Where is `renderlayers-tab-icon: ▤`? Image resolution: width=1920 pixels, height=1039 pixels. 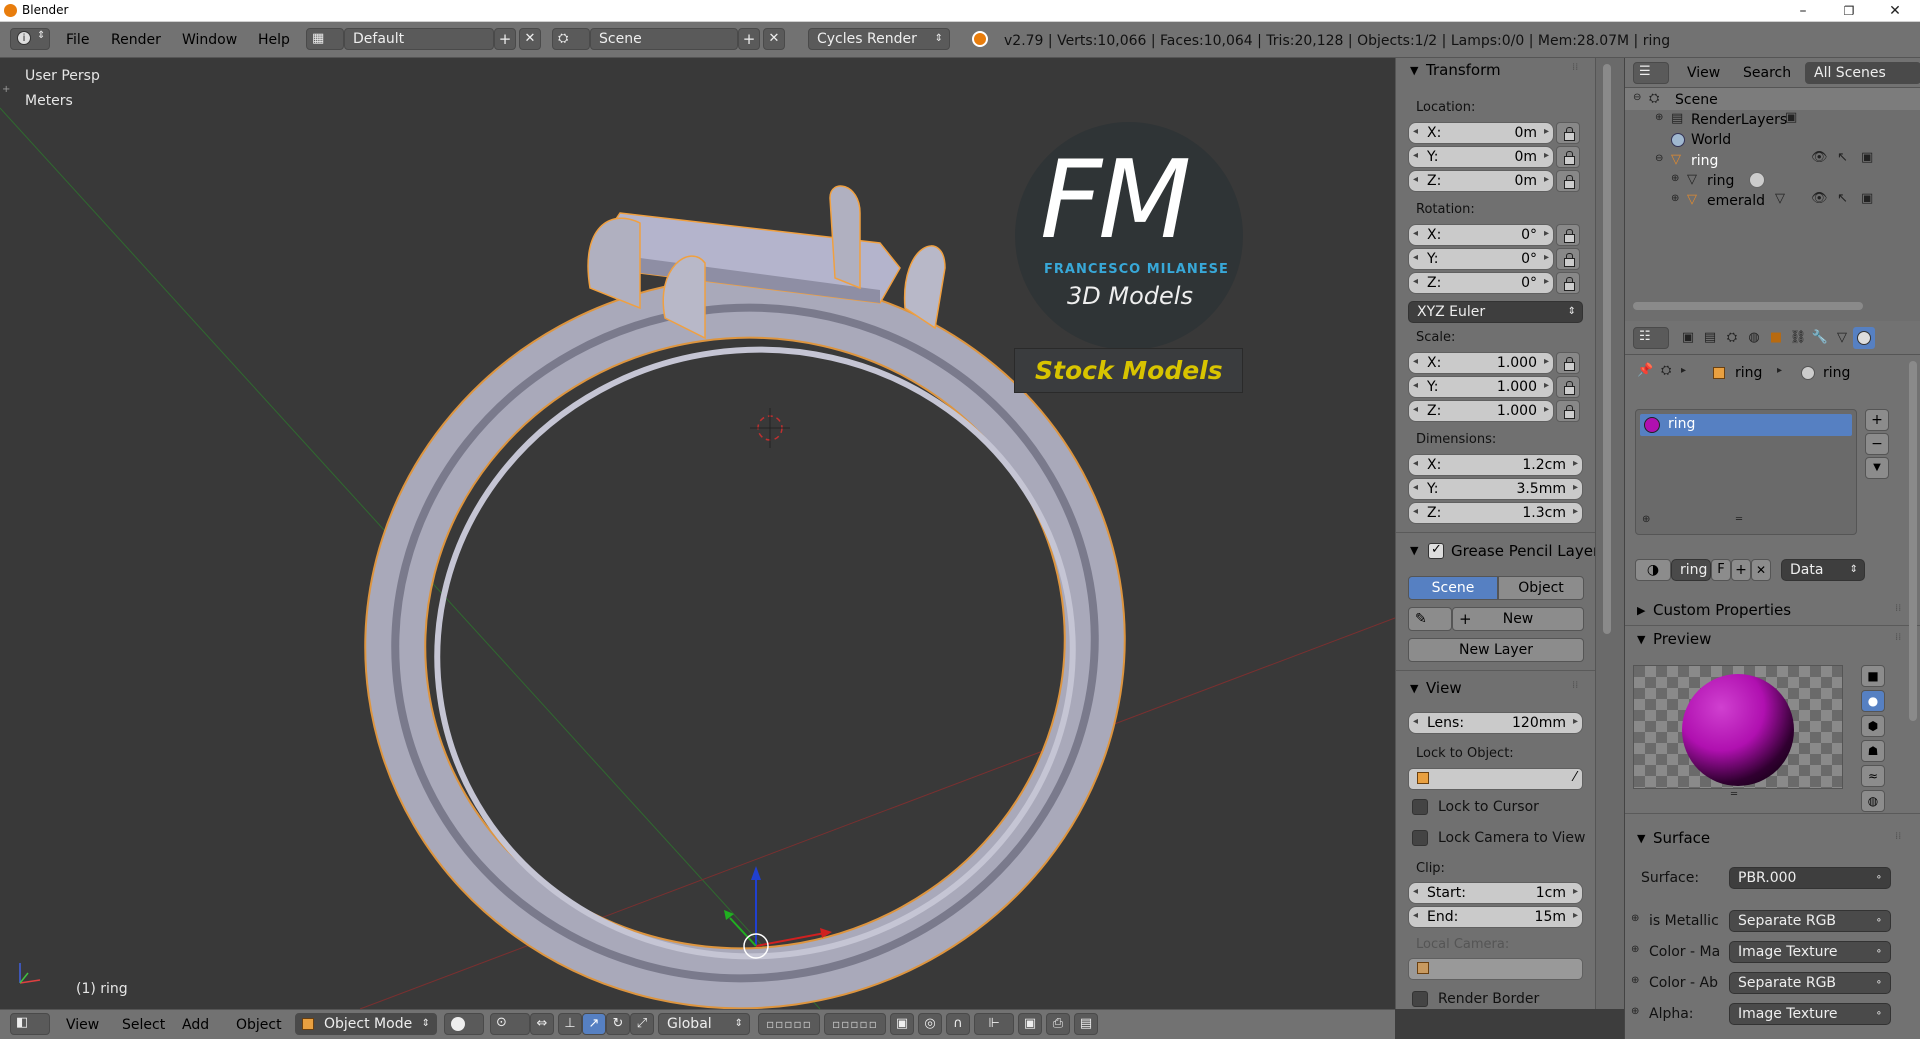
renderlayers-tab-icon: ▤ is located at coordinates (1710, 338).